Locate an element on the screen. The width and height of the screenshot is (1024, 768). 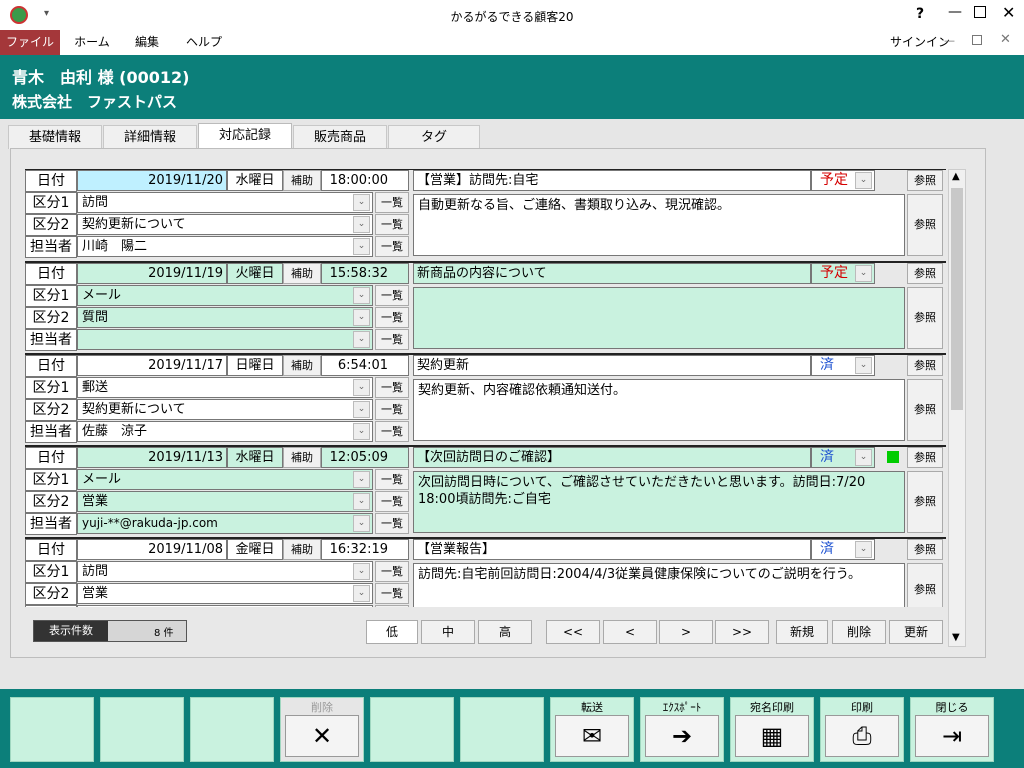
tab-detail-info: 詳細情報 is located at coordinates (150, 137).